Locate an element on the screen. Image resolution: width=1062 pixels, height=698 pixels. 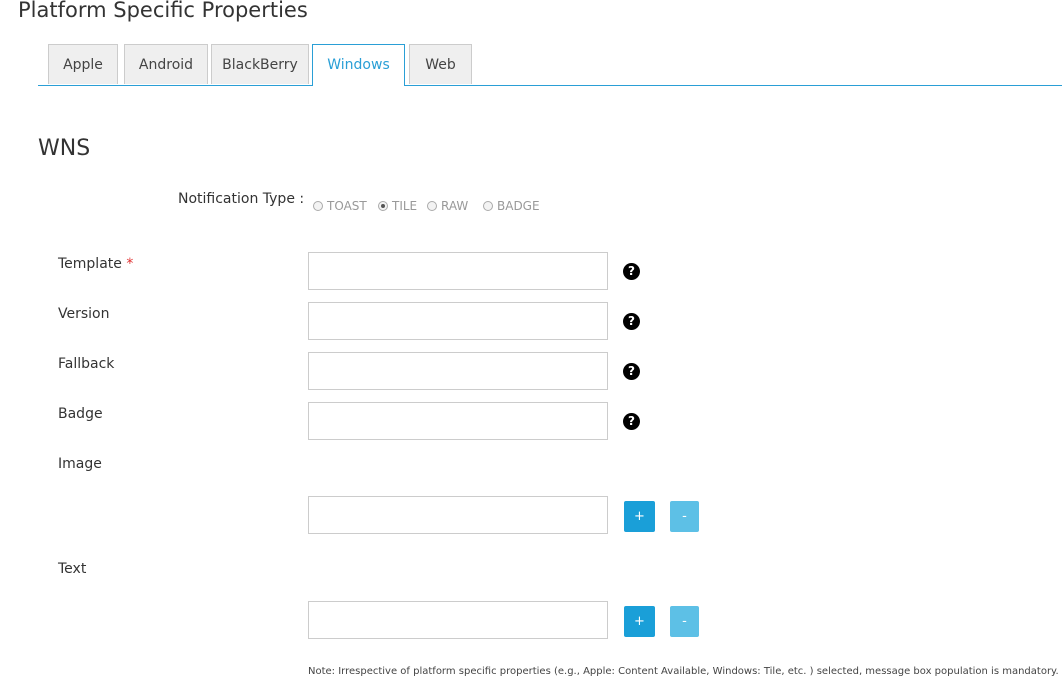
add-text-button: + is located at coordinates (639, 621).